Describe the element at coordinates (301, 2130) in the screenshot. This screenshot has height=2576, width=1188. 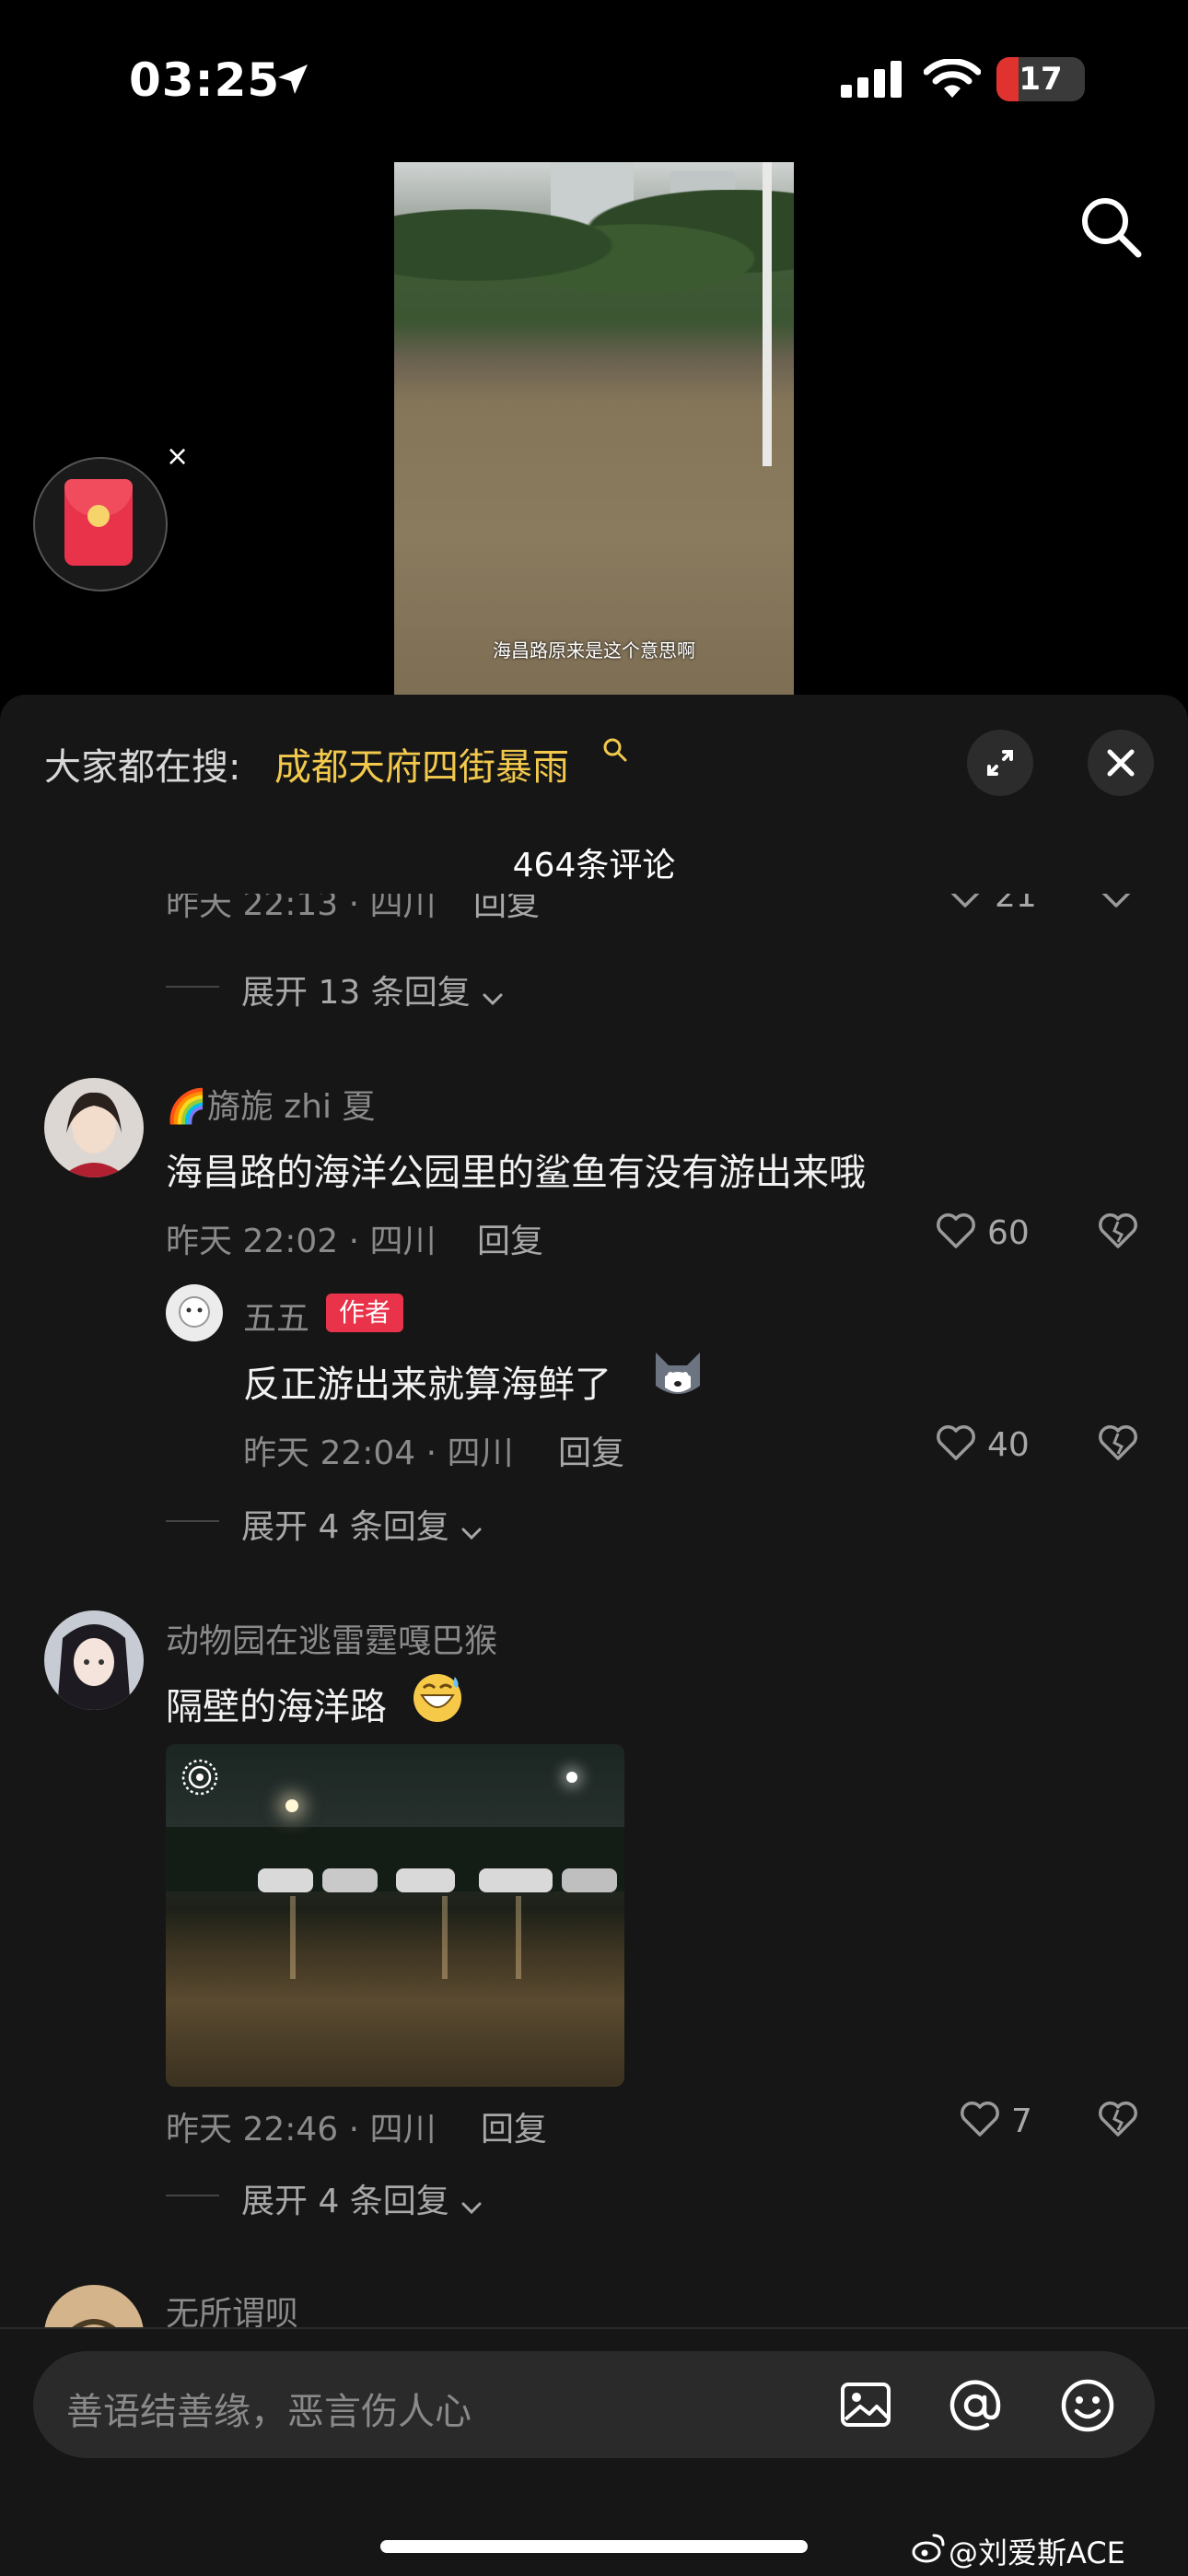
I see `comment-meta: 昨天 22:46 · 四川` at that location.